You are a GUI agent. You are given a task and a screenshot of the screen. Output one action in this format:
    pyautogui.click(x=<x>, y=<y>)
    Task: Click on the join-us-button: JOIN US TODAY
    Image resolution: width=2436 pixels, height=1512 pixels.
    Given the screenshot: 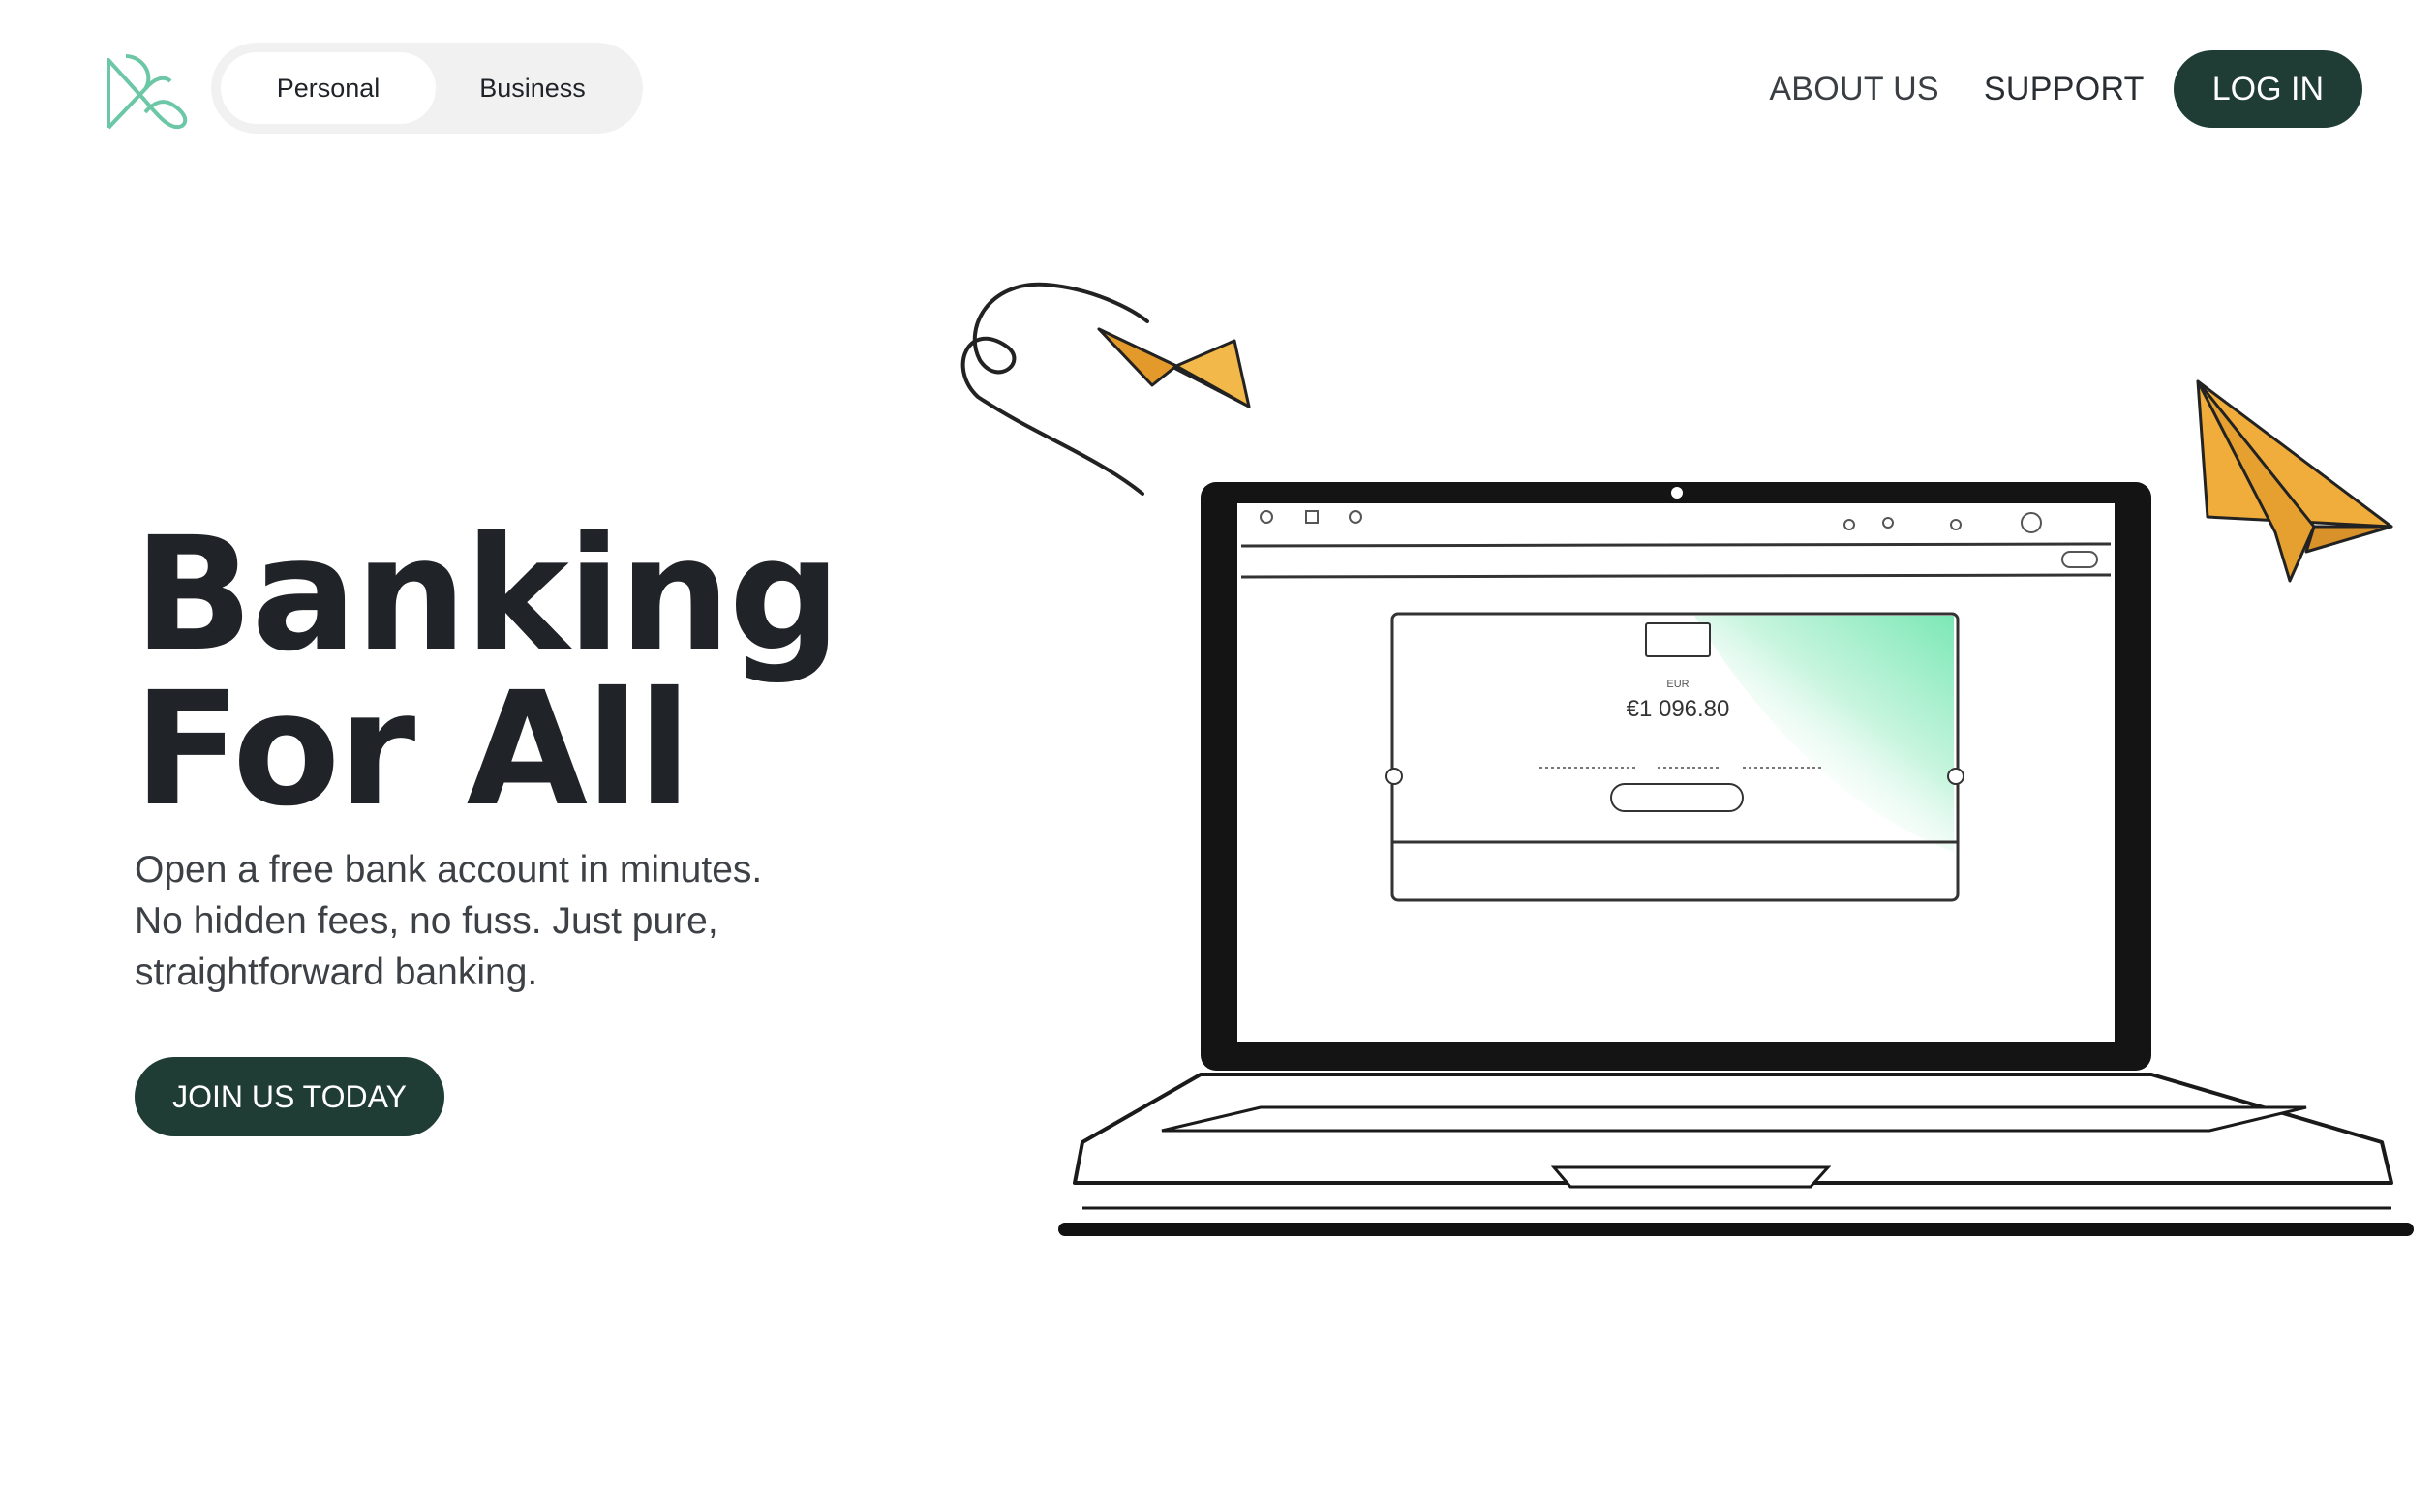 What is the action you would take?
    pyautogui.click(x=289, y=1096)
    